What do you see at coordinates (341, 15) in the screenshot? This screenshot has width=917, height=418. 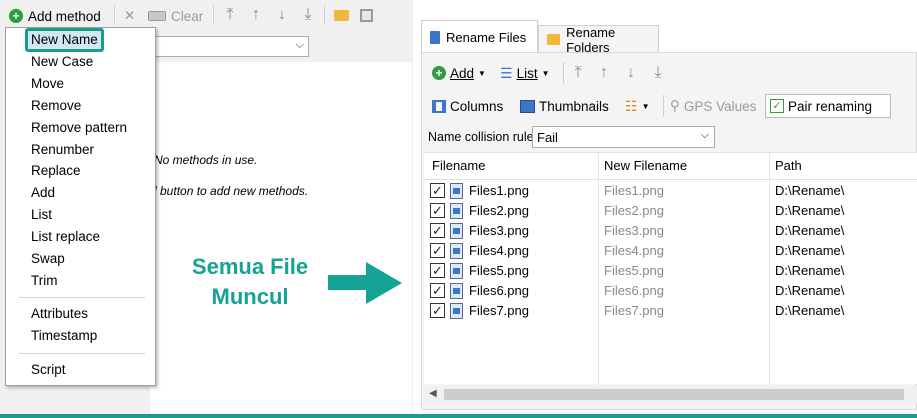 I see `open-folder-icon` at bounding box center [341, 15].